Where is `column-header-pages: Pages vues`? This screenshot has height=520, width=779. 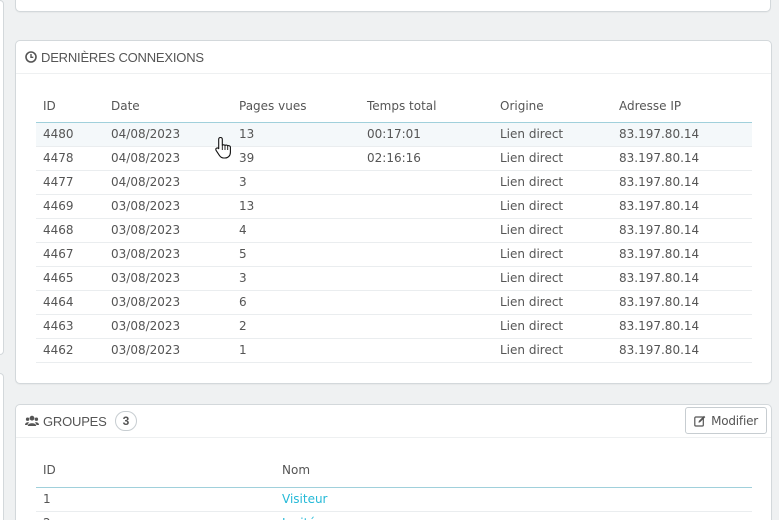 column-header-pages: Pages vues is located at coordinates (296, 106).